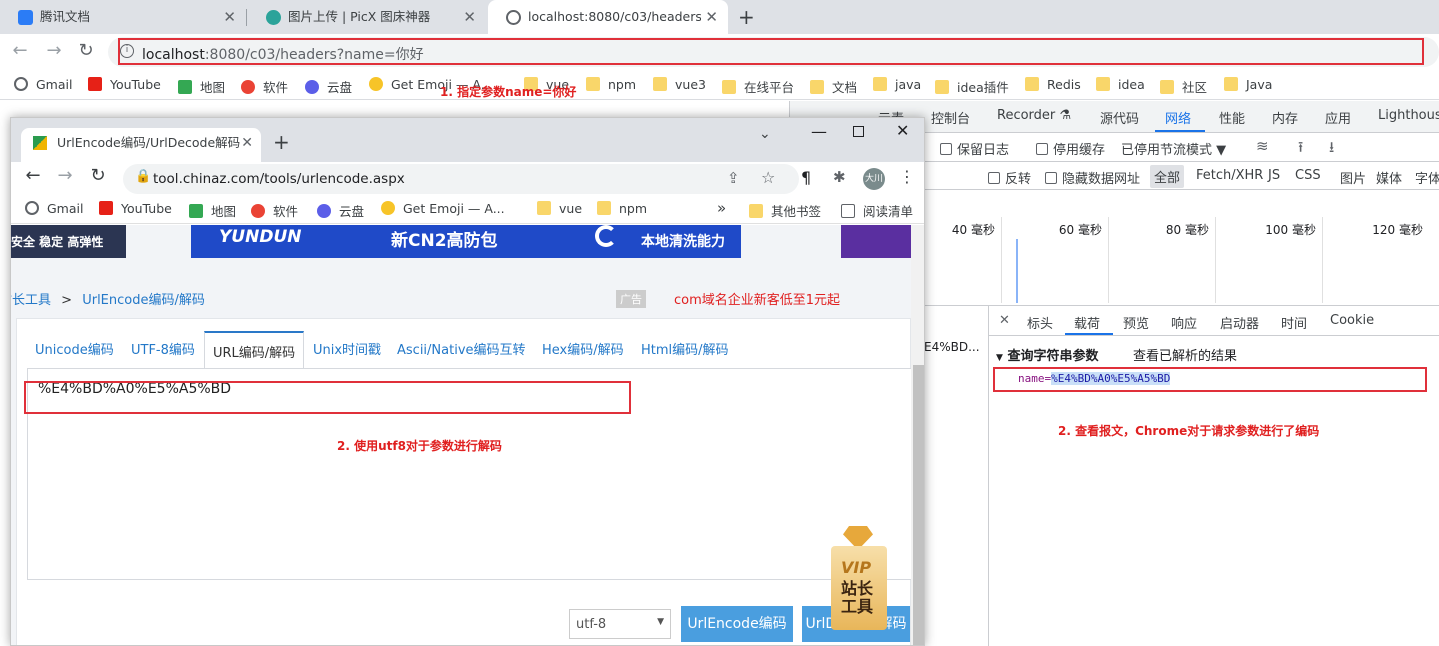 The width and height of the screenshot is (1439, 646). What do you see at coordinates (559, 208) in the screenshot?
I see `bookmark-vue: vue` at bounding box center [559, 208].